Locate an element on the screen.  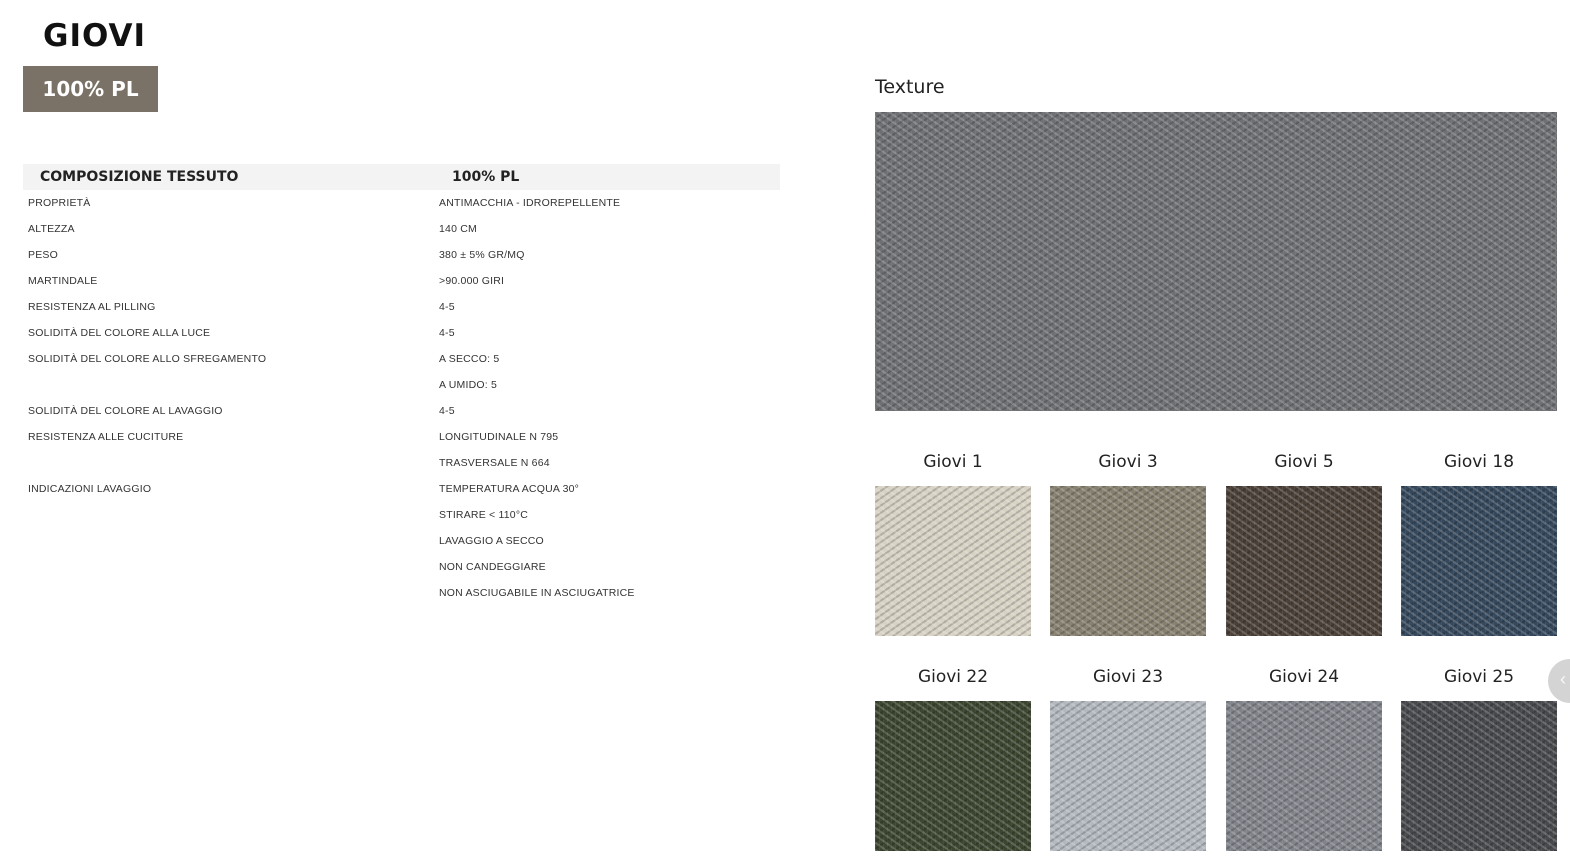
product-title: GIOVI is located at coordinates (95, 36).